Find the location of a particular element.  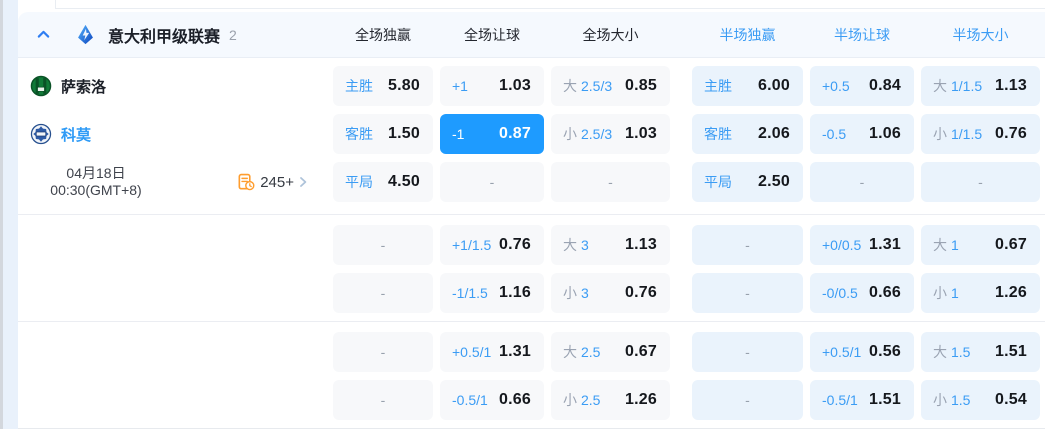

odds-cell: 客胜 2.06 is located at coordinates (747, 134).